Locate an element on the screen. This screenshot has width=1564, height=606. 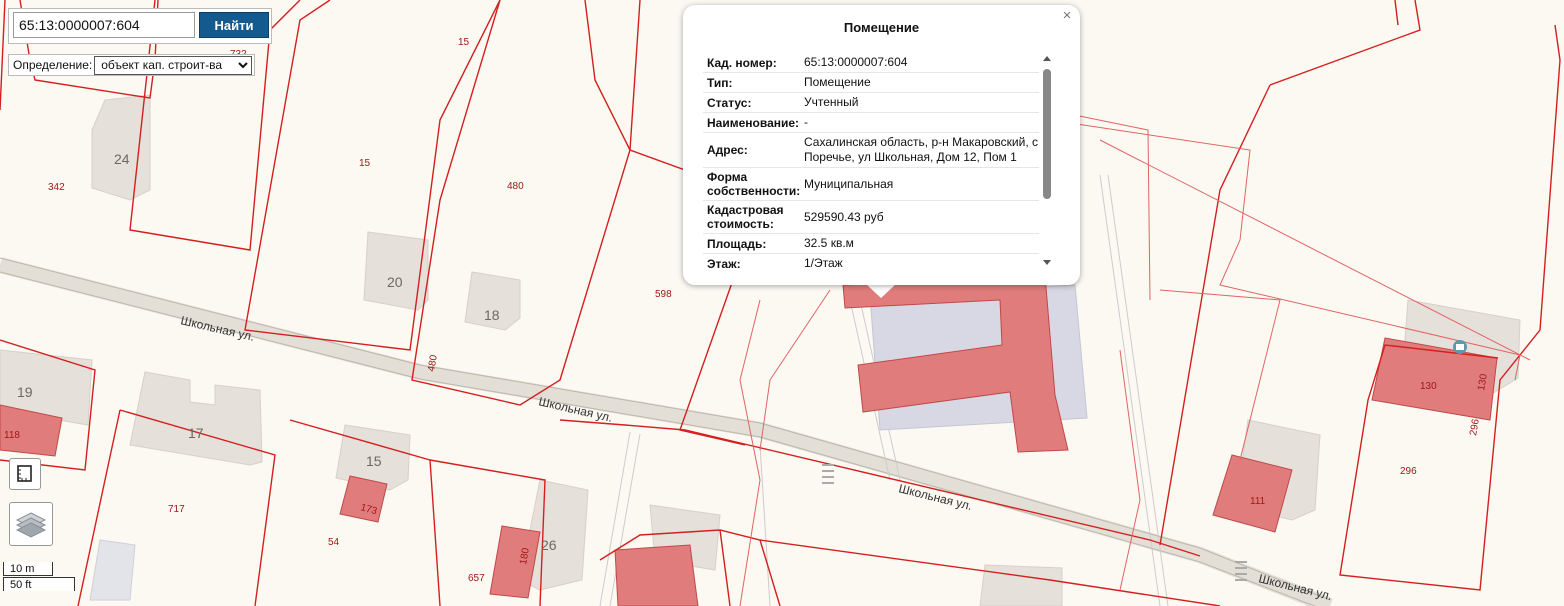
property-key: Этаж: is located at coordinates (724, 262).